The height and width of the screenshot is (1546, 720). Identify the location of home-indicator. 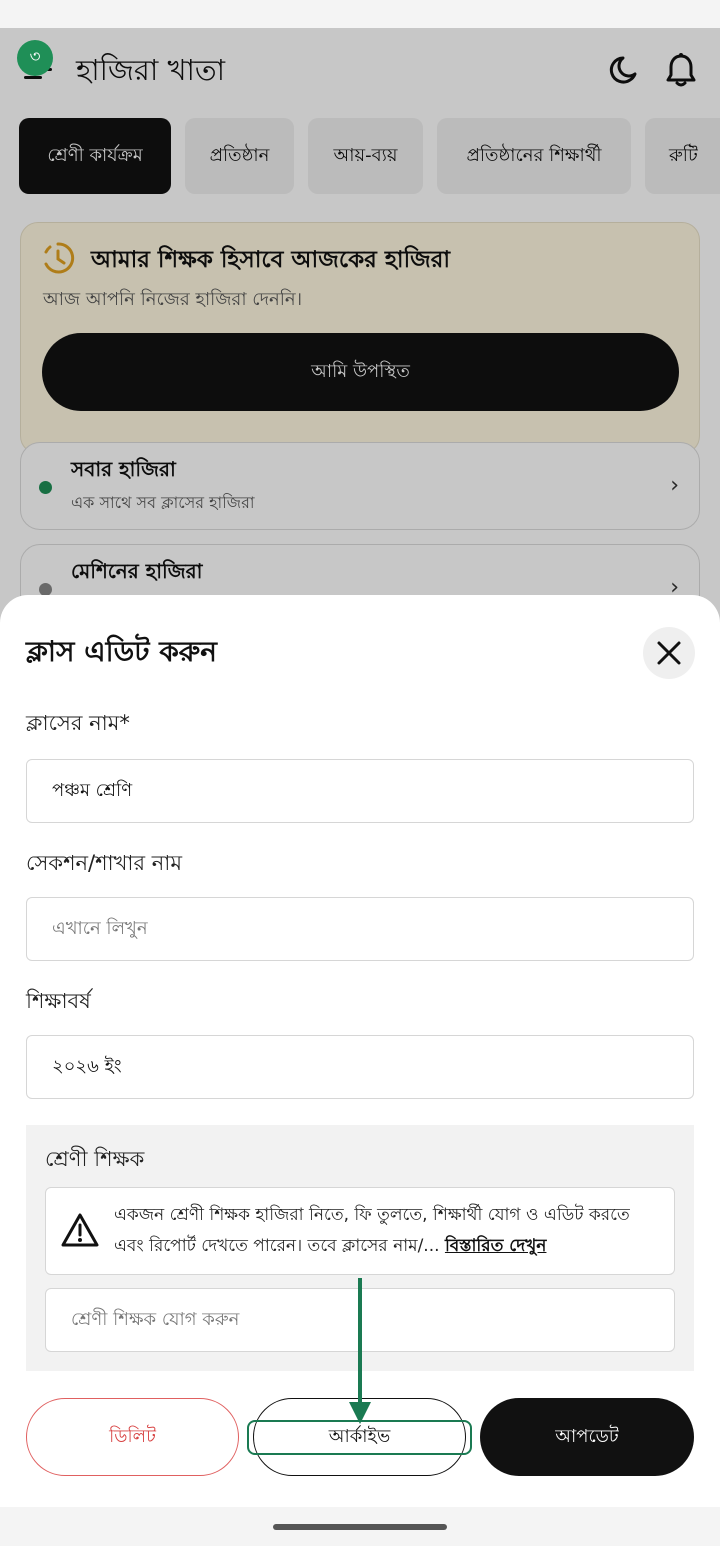
(360, 1527).